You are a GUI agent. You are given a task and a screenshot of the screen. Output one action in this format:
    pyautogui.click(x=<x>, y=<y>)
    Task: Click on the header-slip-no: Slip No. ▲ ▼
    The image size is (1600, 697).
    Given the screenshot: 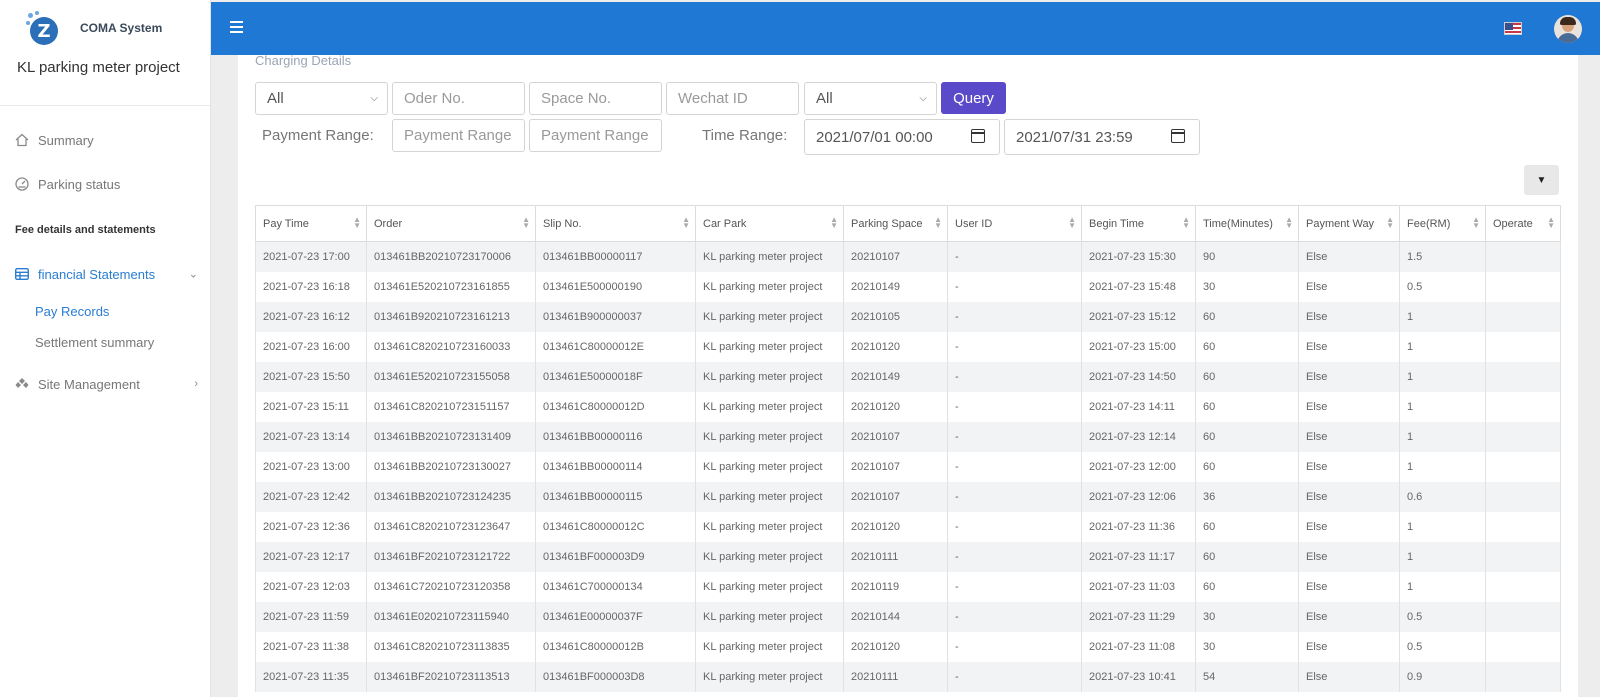 What is the action you would take?
    pyautogui.click(x=615, y=223)
    